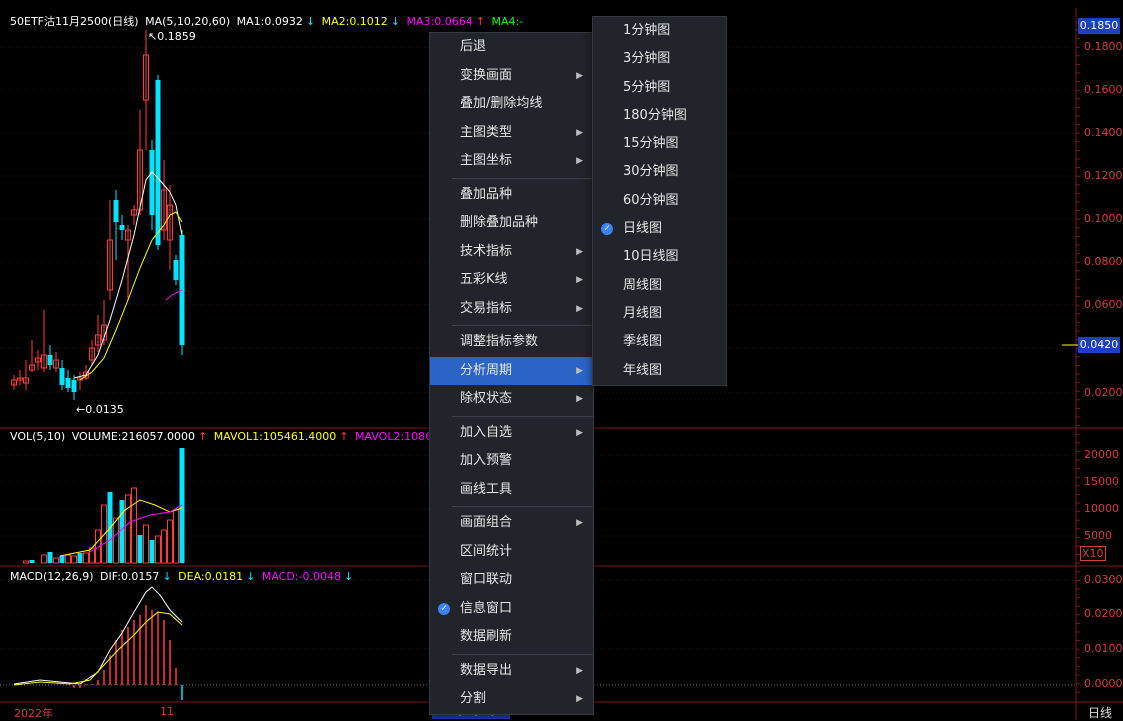 This screenshot has width=1123, height=721. Describe the element at coordinates (651, 144) in the screenshot. I see `period-submenu-item-label: 15分钟图` at that location.